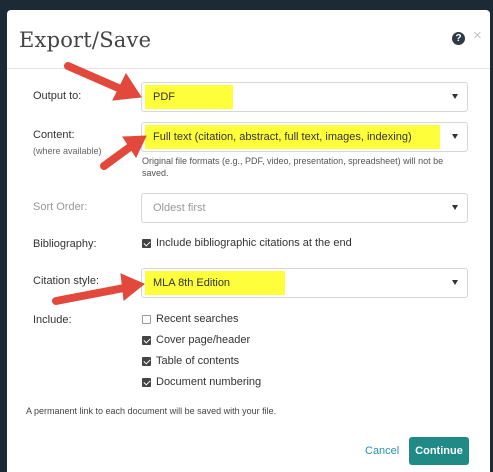  I want to click on cancel-button: Cancel, so click(382, 451).